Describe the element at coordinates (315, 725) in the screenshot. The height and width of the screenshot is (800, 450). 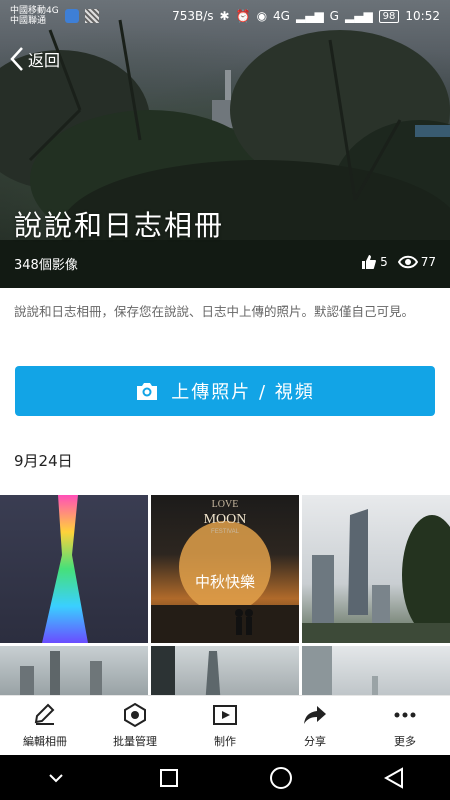
I see `share-button: 分享` at that location.